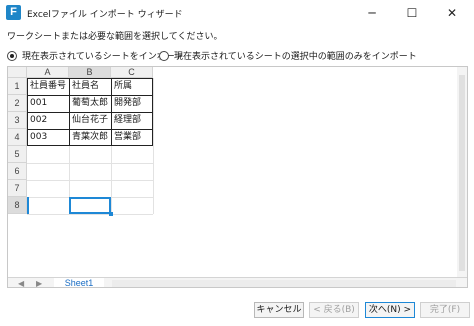 The width and height of the screenshot is (474, 326). Describe the element at coordinates (17, 120) in the screenshot. I see `row-header-3: 3` at that location.